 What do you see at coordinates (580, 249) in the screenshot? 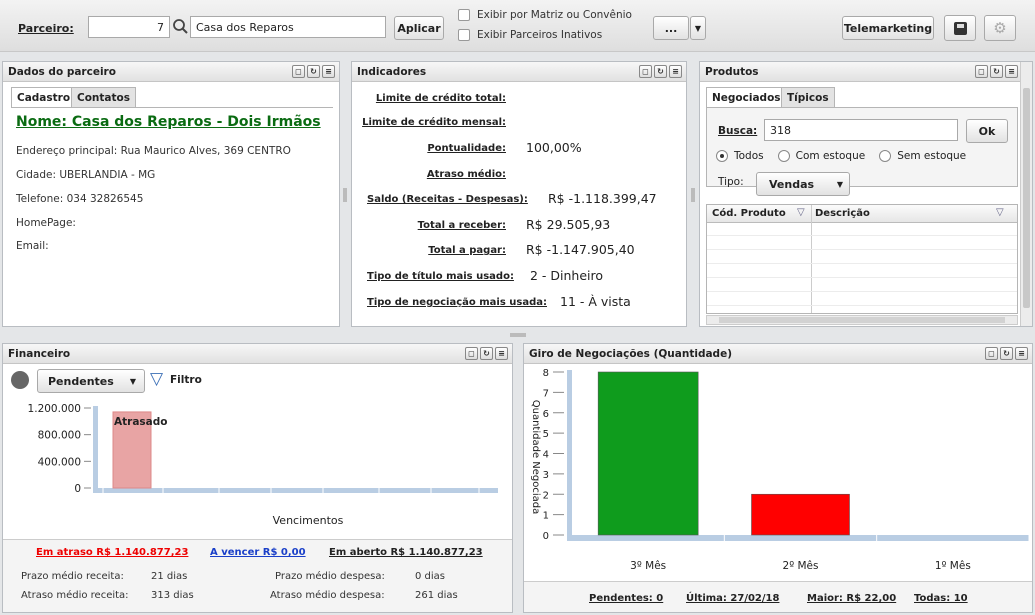
I see `indicator-value: R$ -1.147.905,40` at bounding box center [580, 249].